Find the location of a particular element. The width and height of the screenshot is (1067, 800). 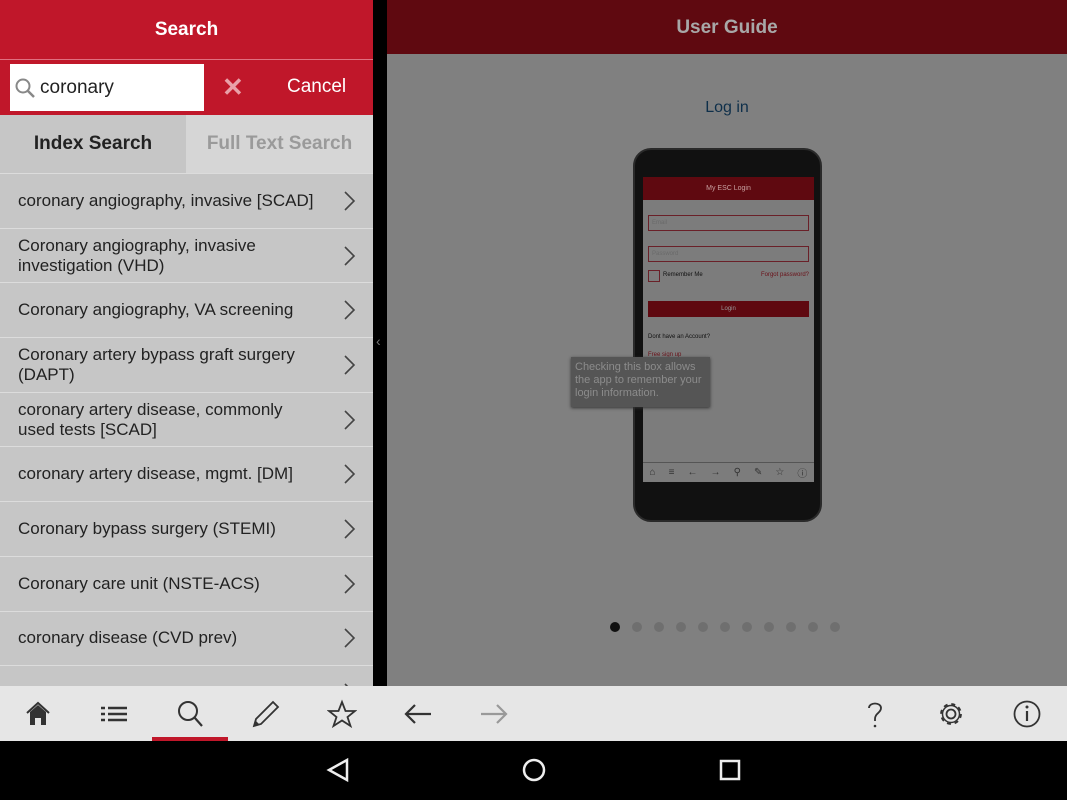

page-indicator is located at coordinates (725, 627).